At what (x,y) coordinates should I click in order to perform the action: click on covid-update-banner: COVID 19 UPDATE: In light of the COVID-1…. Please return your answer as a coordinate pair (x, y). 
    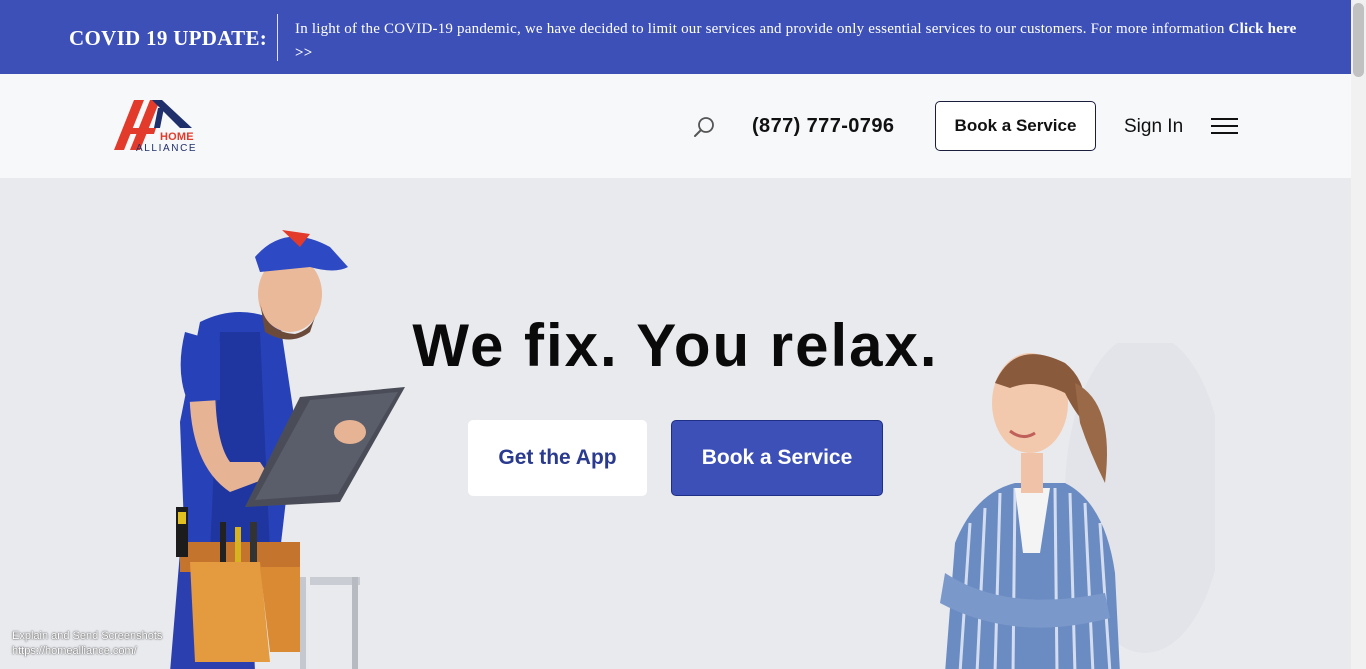
    Looking at the image, I should click on (675, 37).